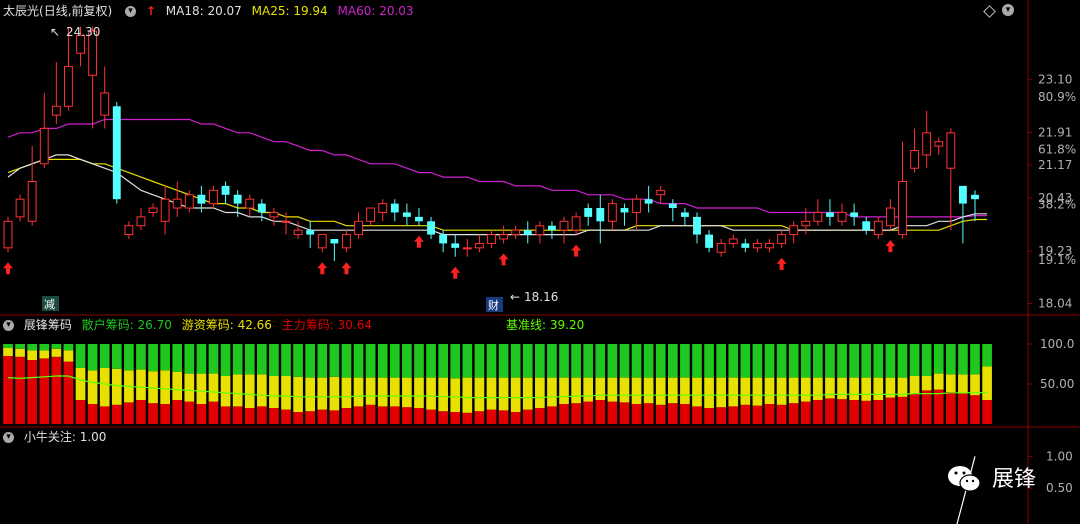  I want to click on hot-money-chip-label: 游资筹码: 42.66, so click(226, 325).